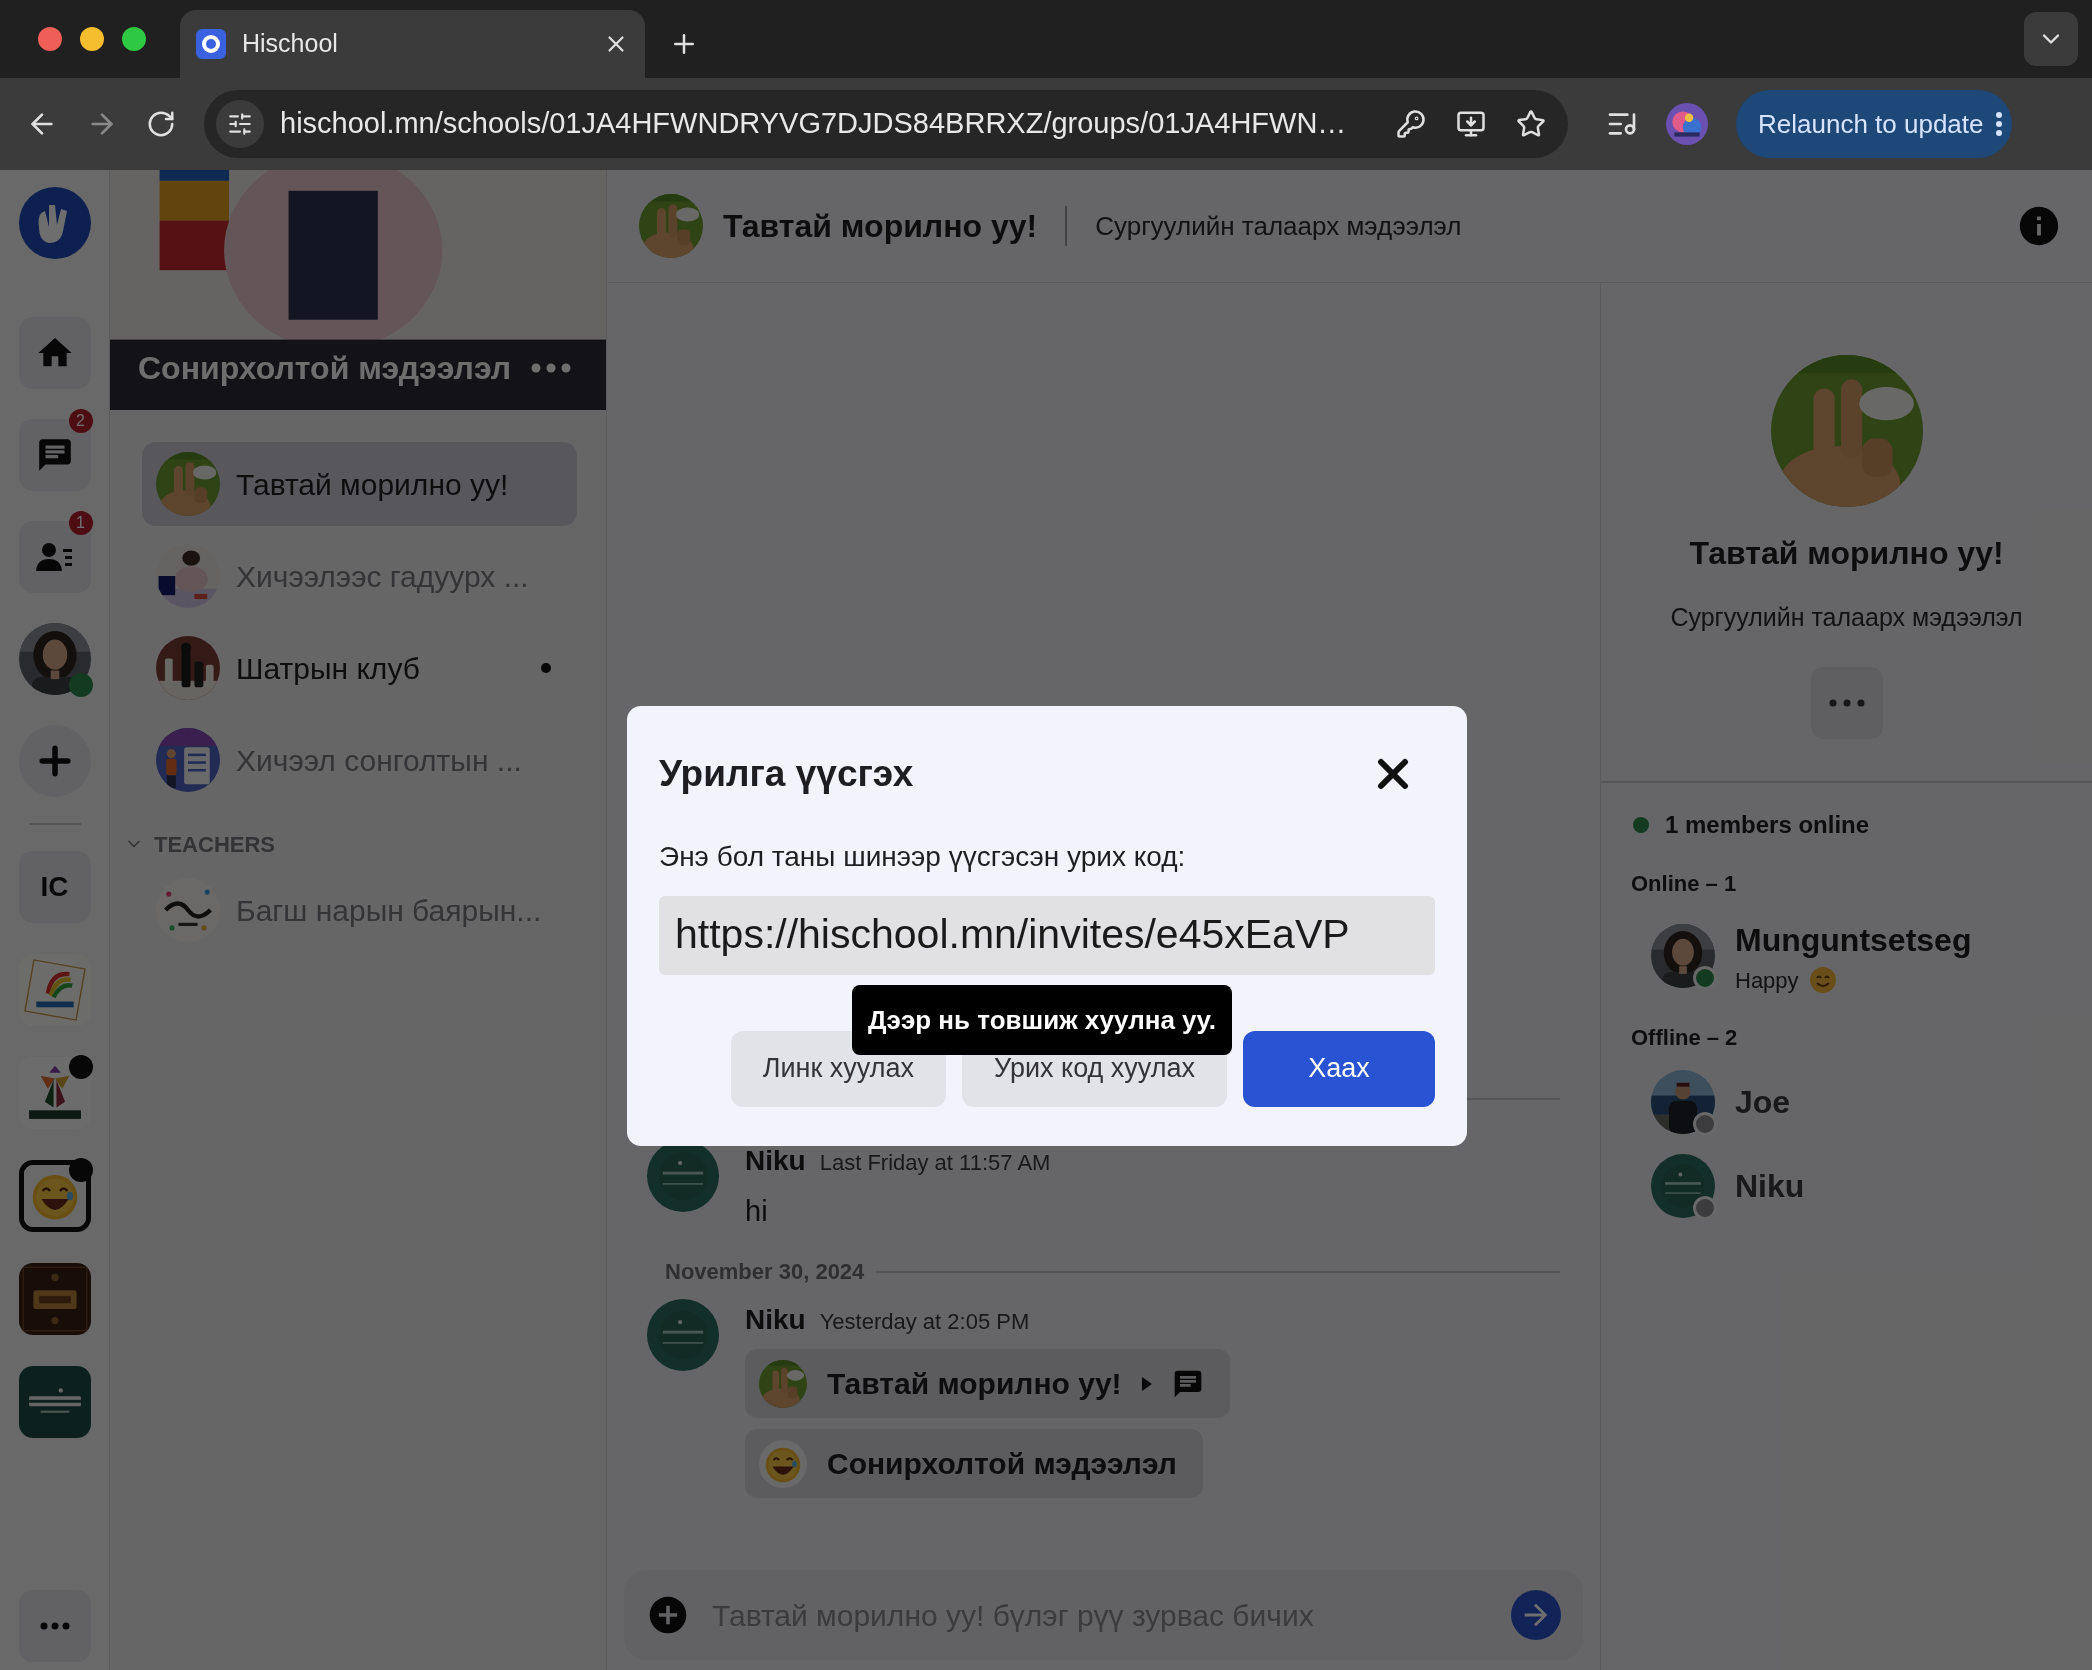 This screenshot has width=2092, height=1670. I want to click on member-name: Joe, so click(1763, 1102).